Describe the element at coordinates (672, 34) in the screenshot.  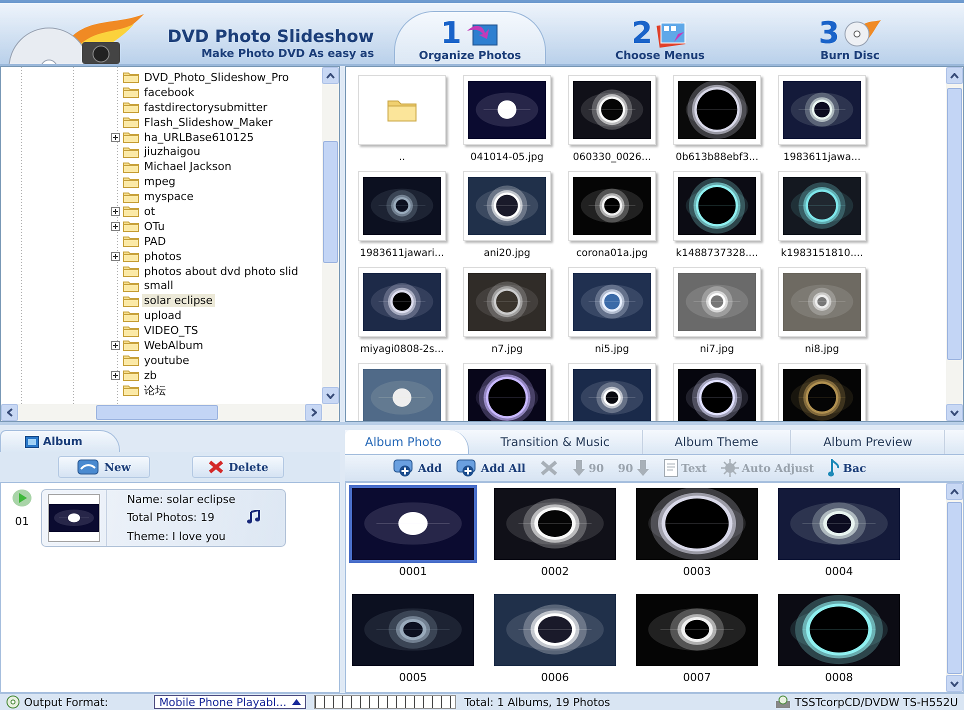
I see `menu-template-icon` at that location.